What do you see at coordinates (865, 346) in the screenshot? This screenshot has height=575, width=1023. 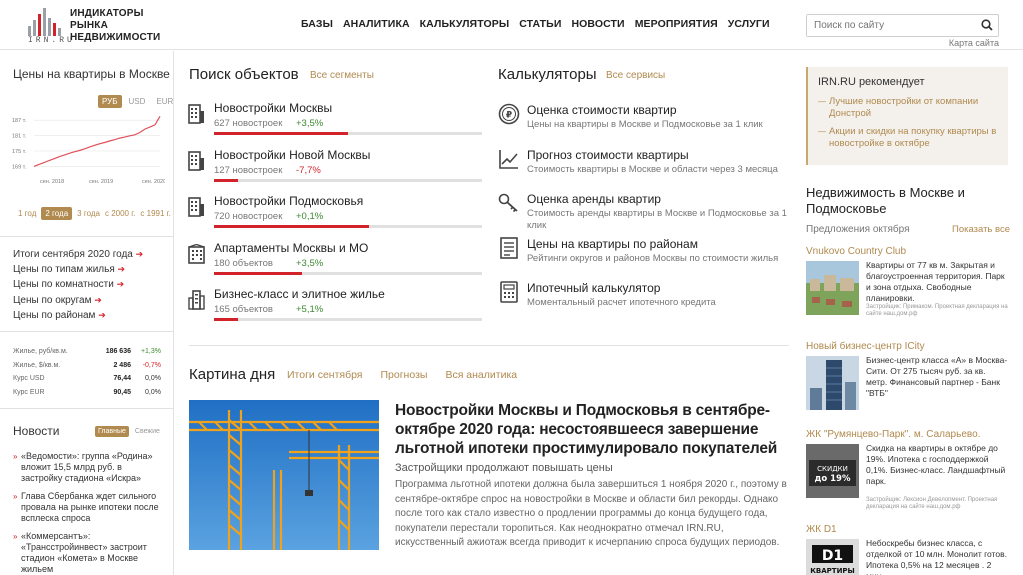 I see `listing-name: Новый бизнес-центр ICity` at bounding box center [865, 346].